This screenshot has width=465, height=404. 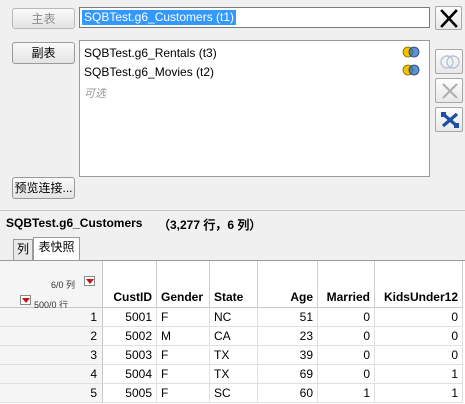 What do you see at coordinates (51, 355) in the screenshot?
I see `row-number: 3` at bounding box center [51, 355].